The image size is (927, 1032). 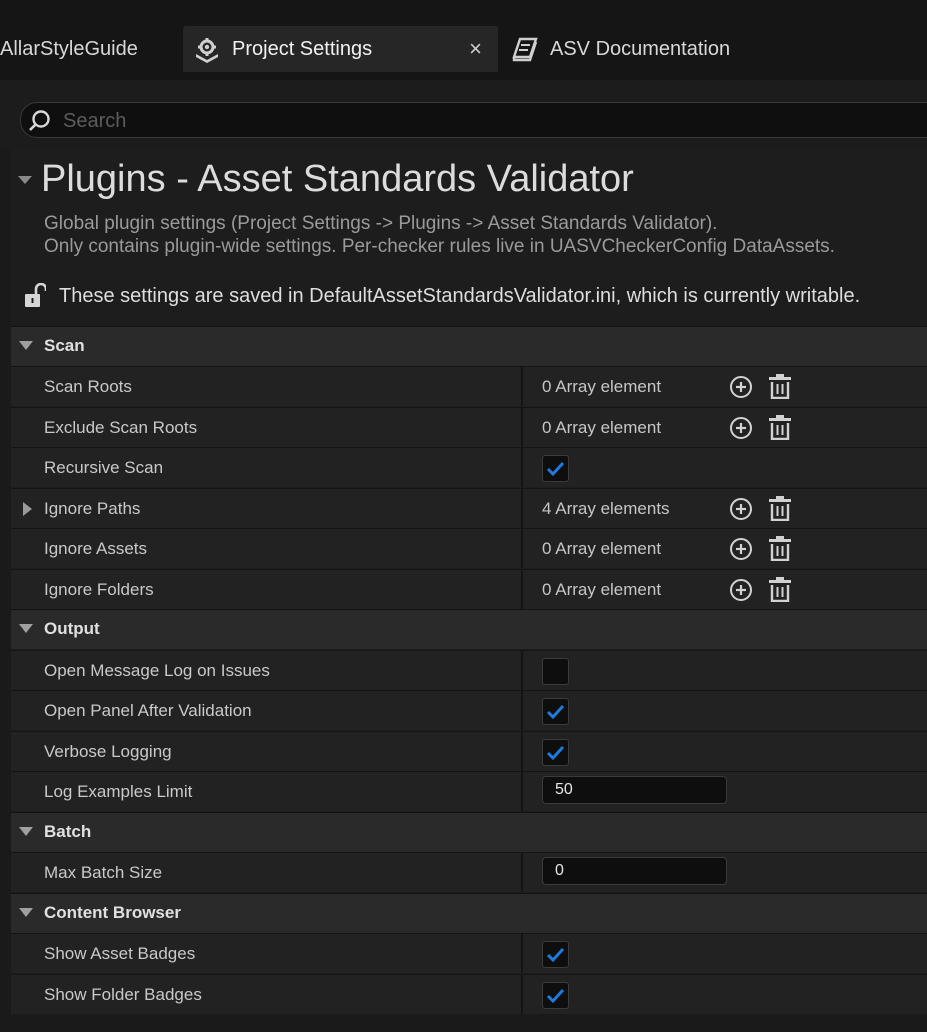 What do you see at coordinates (123, 994) in the screenshot?
I see `property-label: Show Folder Badges` at bounding box center [123, 994].